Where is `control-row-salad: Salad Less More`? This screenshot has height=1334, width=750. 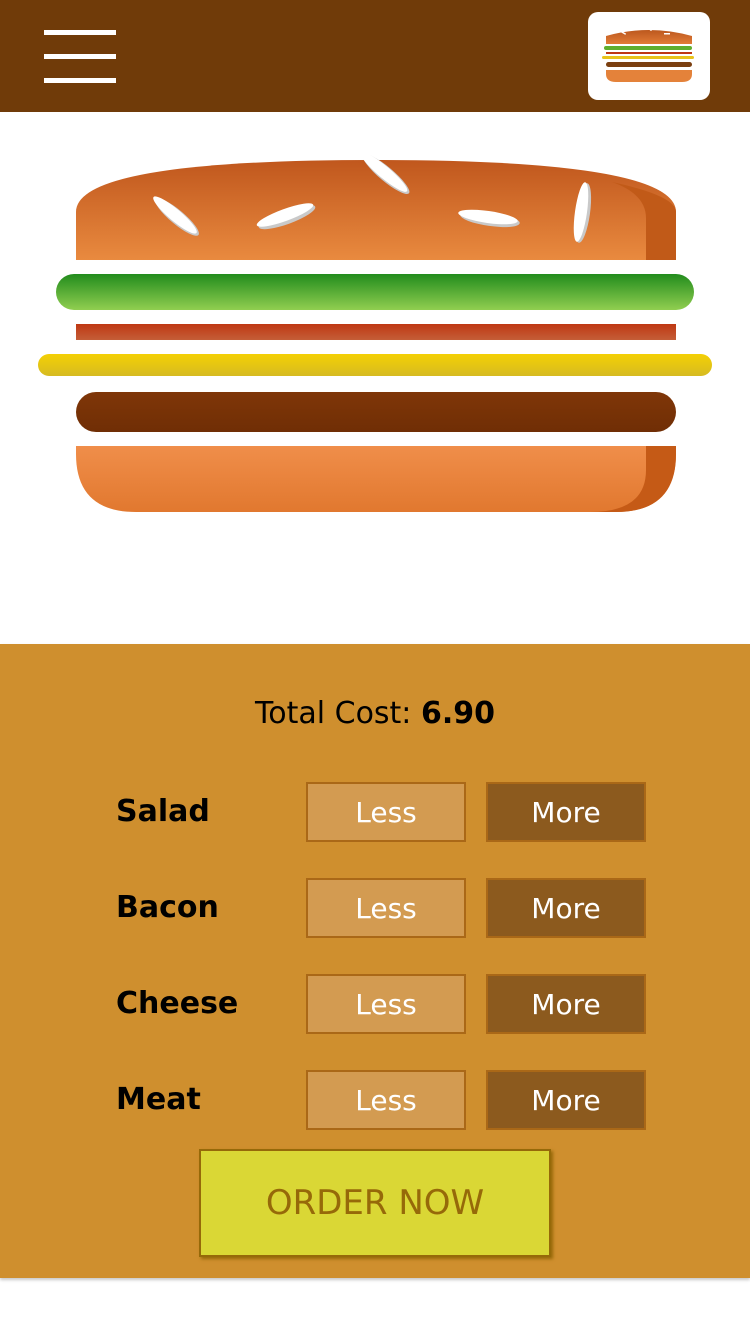
control-row-salad: Salad Less More is located at coordinates (375, 812).